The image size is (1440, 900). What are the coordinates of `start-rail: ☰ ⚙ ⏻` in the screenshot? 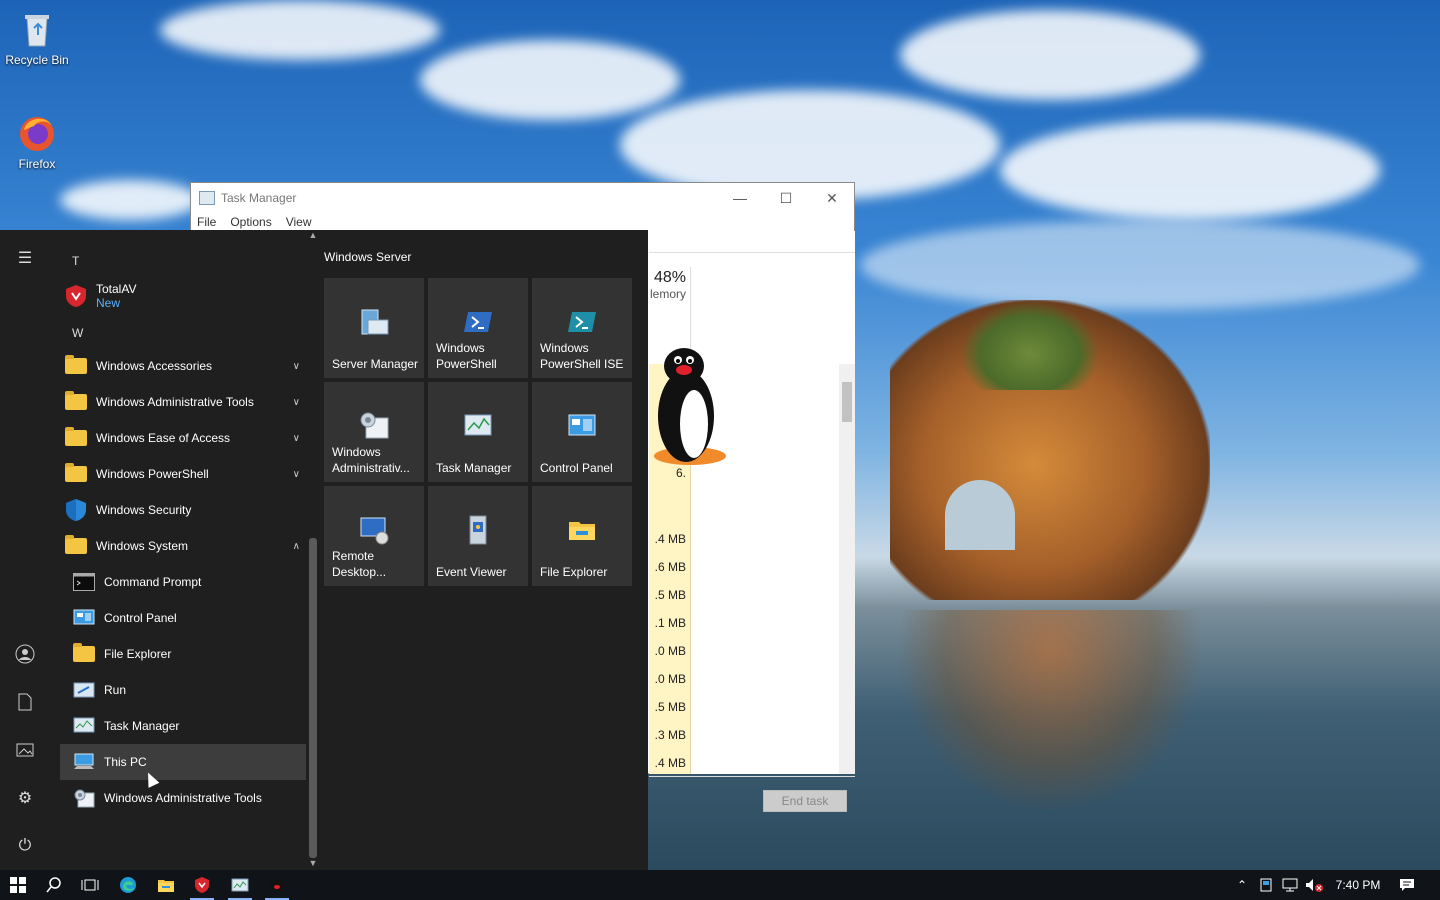 It's located at (25, 550).